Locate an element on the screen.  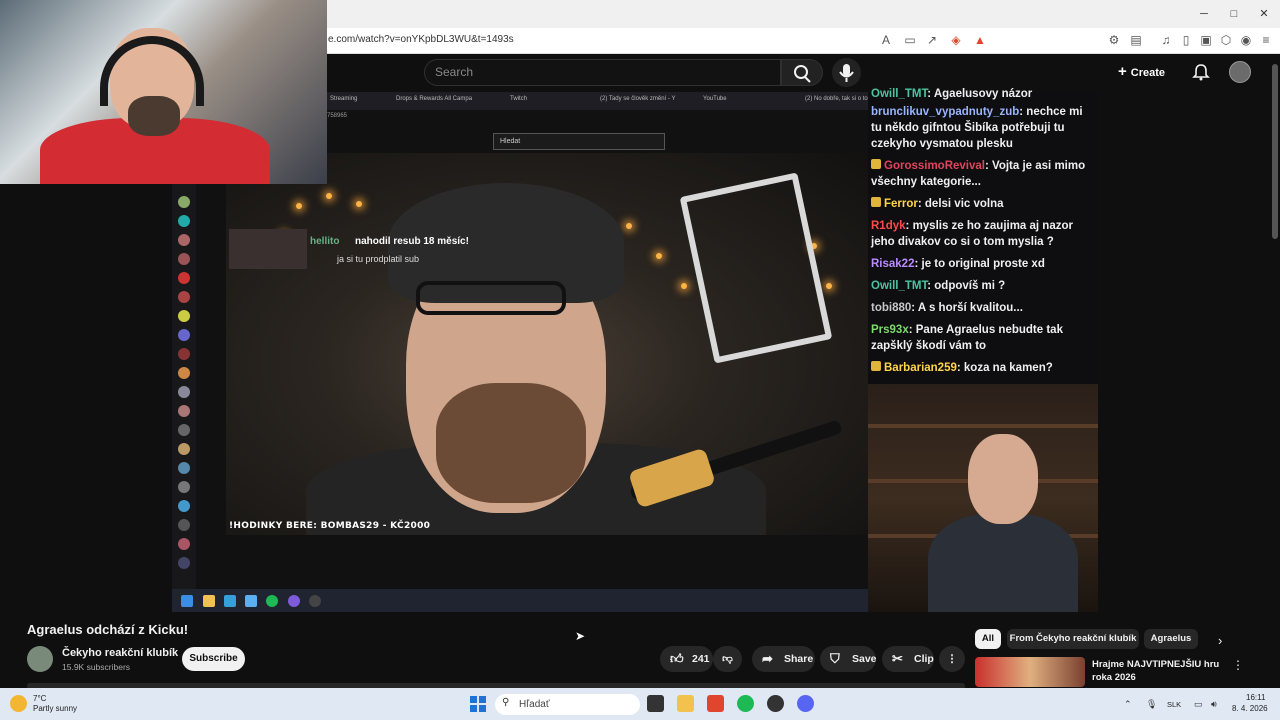
steam-icon is located at coordinates (251, 601).